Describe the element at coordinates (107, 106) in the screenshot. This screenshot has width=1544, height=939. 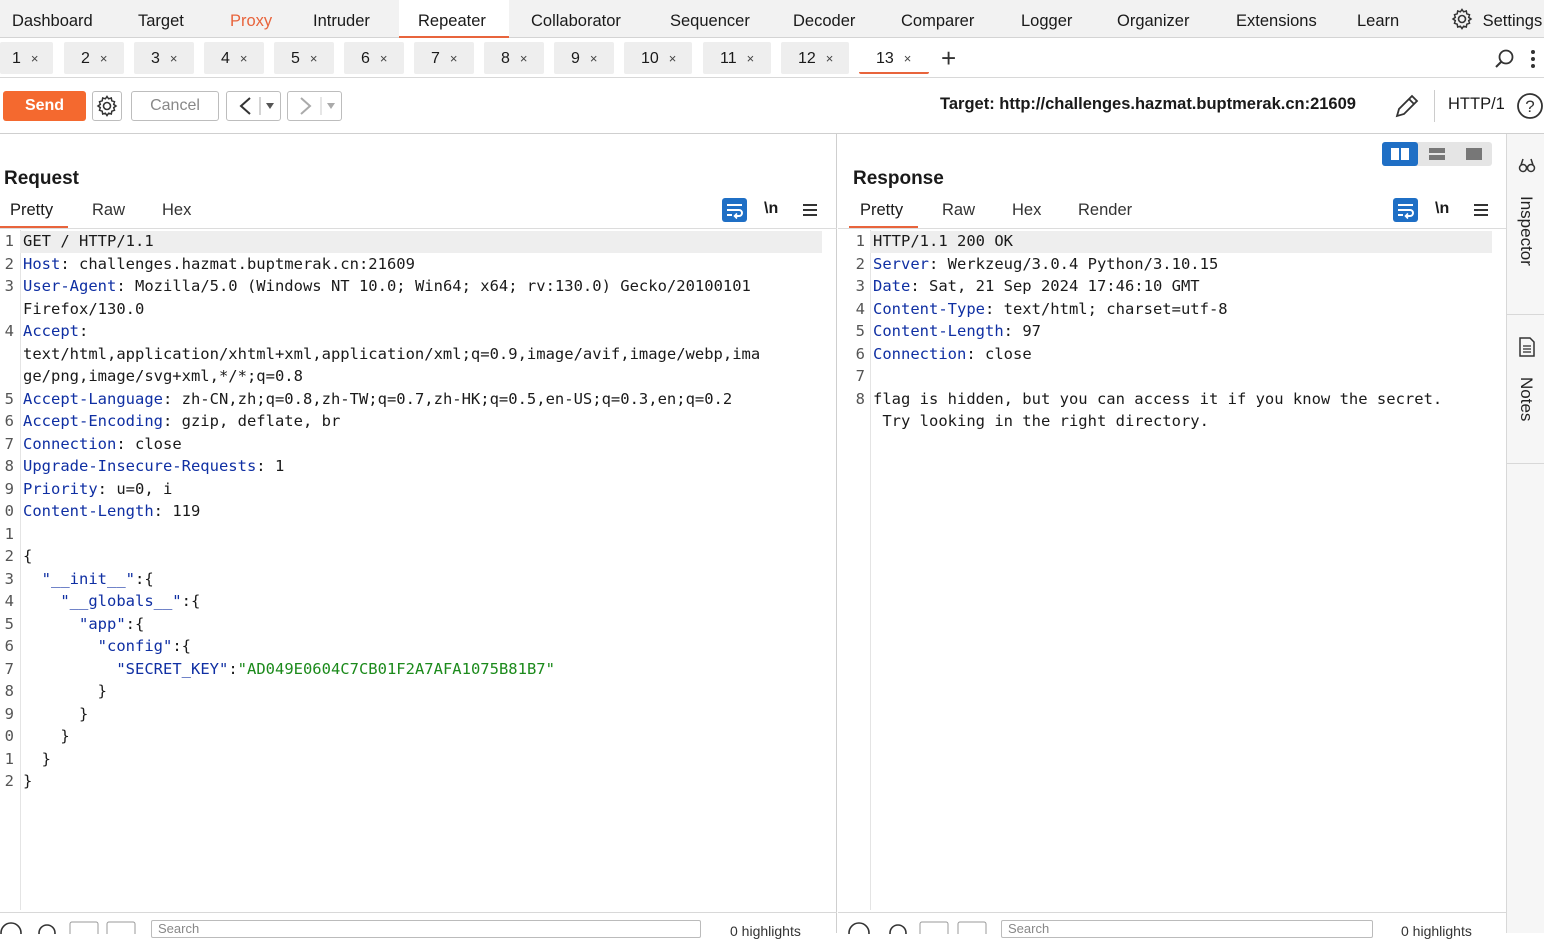
I see `send-options-button` at that location.